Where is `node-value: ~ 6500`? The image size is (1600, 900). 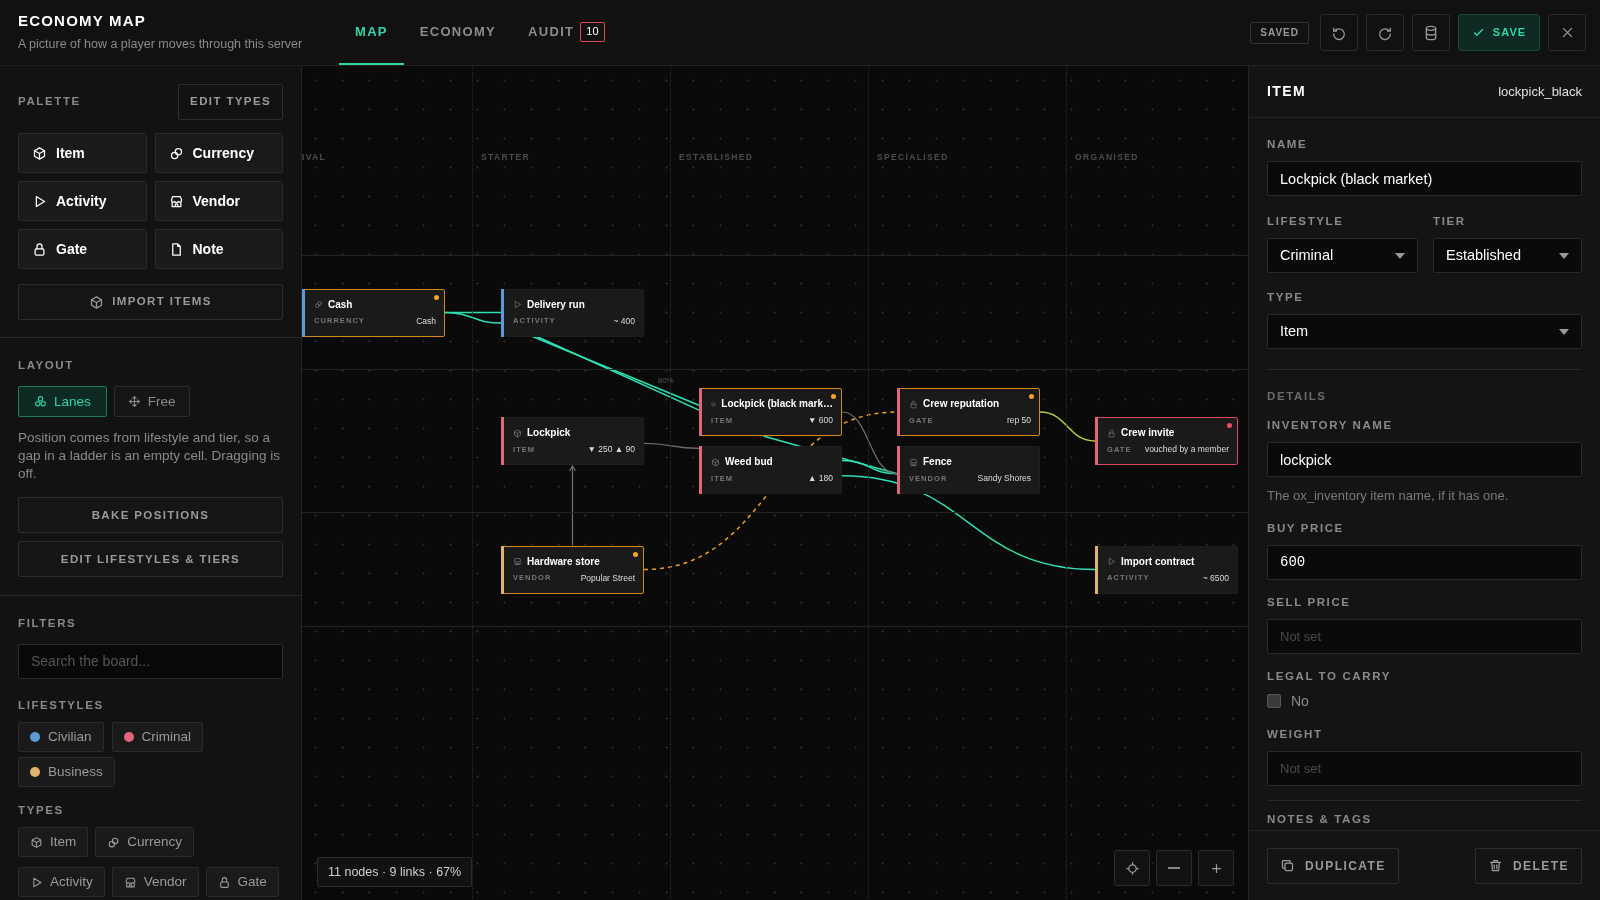 node-value: ~ 6500 is located at coordinates (1215, 578).